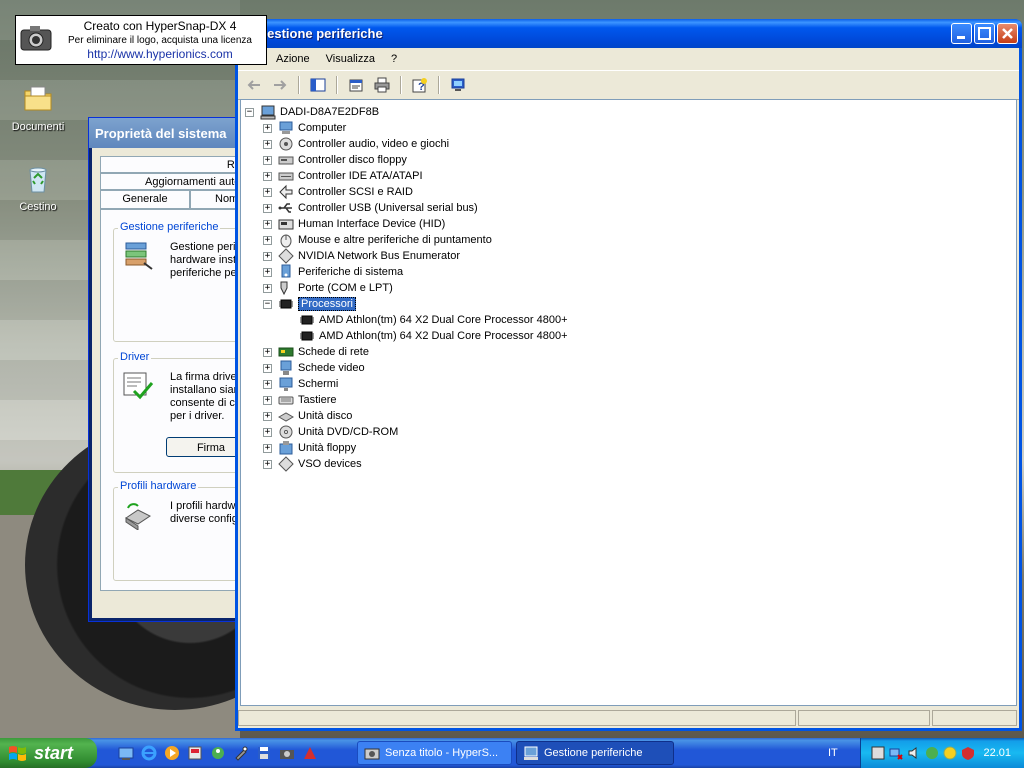 The width and height of the screenshot is (1024, 768). What do you see at coordinates (304, 128) in the screenshot?
I see `tree-node: + Computer` at bounding box center [304, 128].